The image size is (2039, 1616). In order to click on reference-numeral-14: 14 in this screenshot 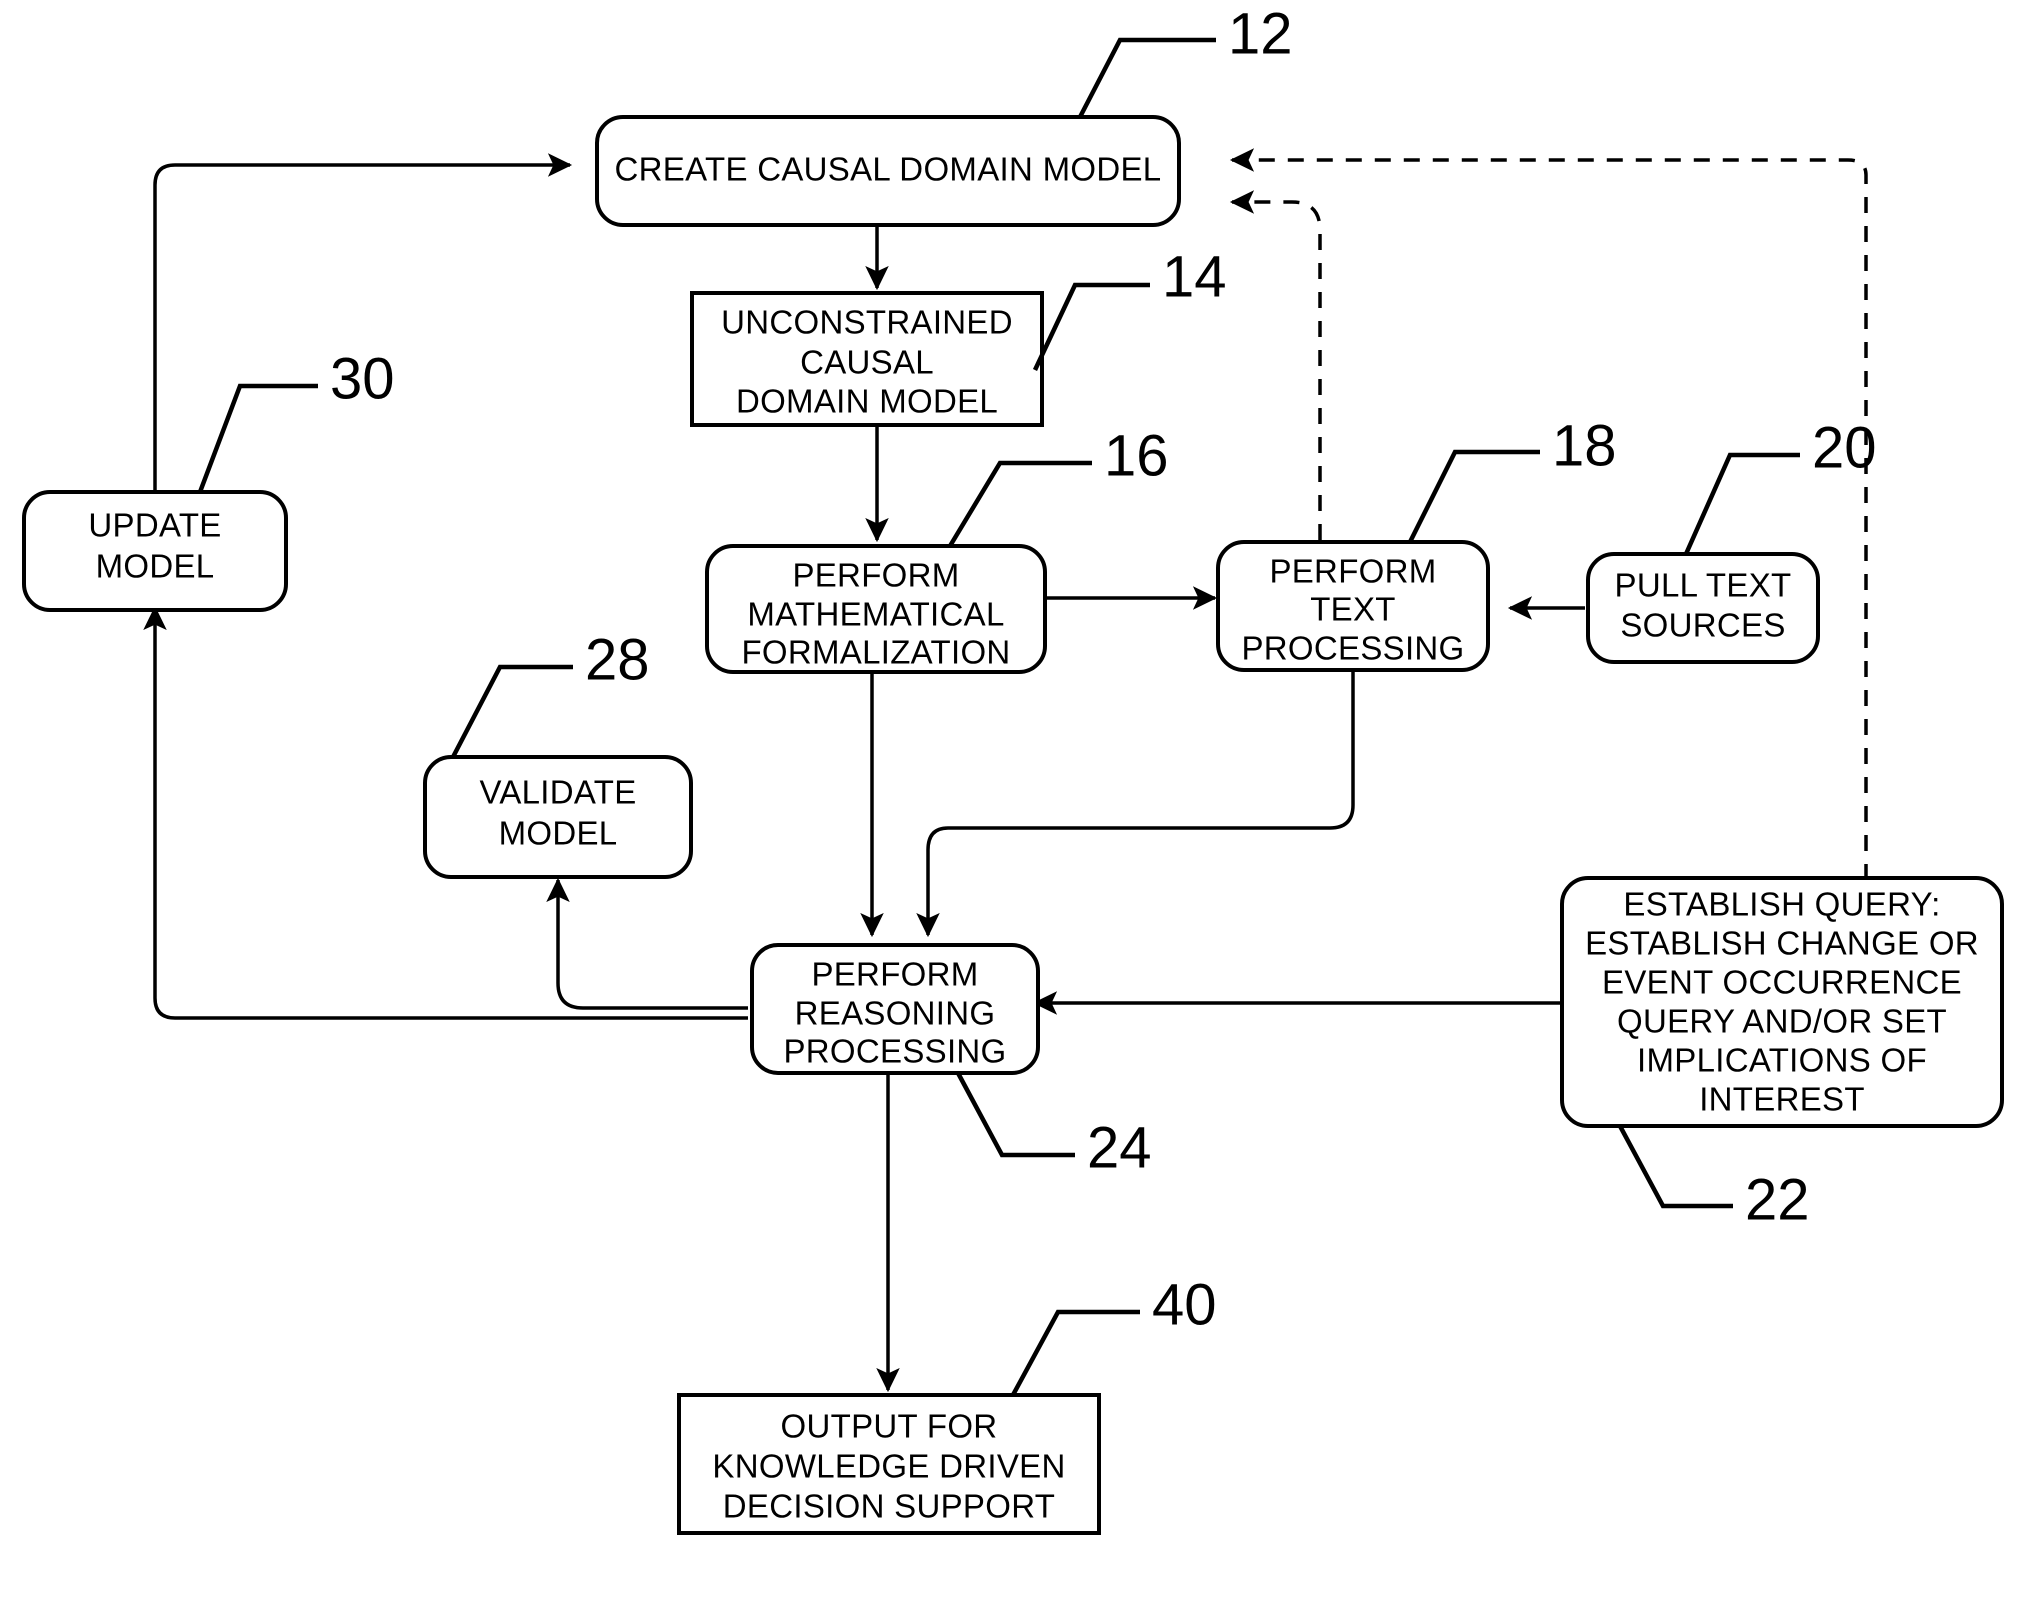, I will do `click(1194, 276)`.